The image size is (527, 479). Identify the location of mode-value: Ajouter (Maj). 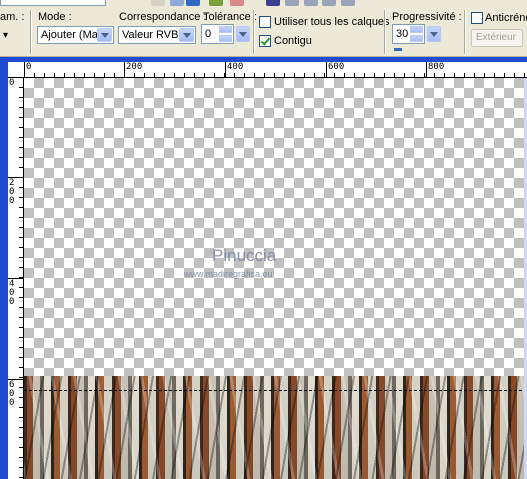
(70, 35).